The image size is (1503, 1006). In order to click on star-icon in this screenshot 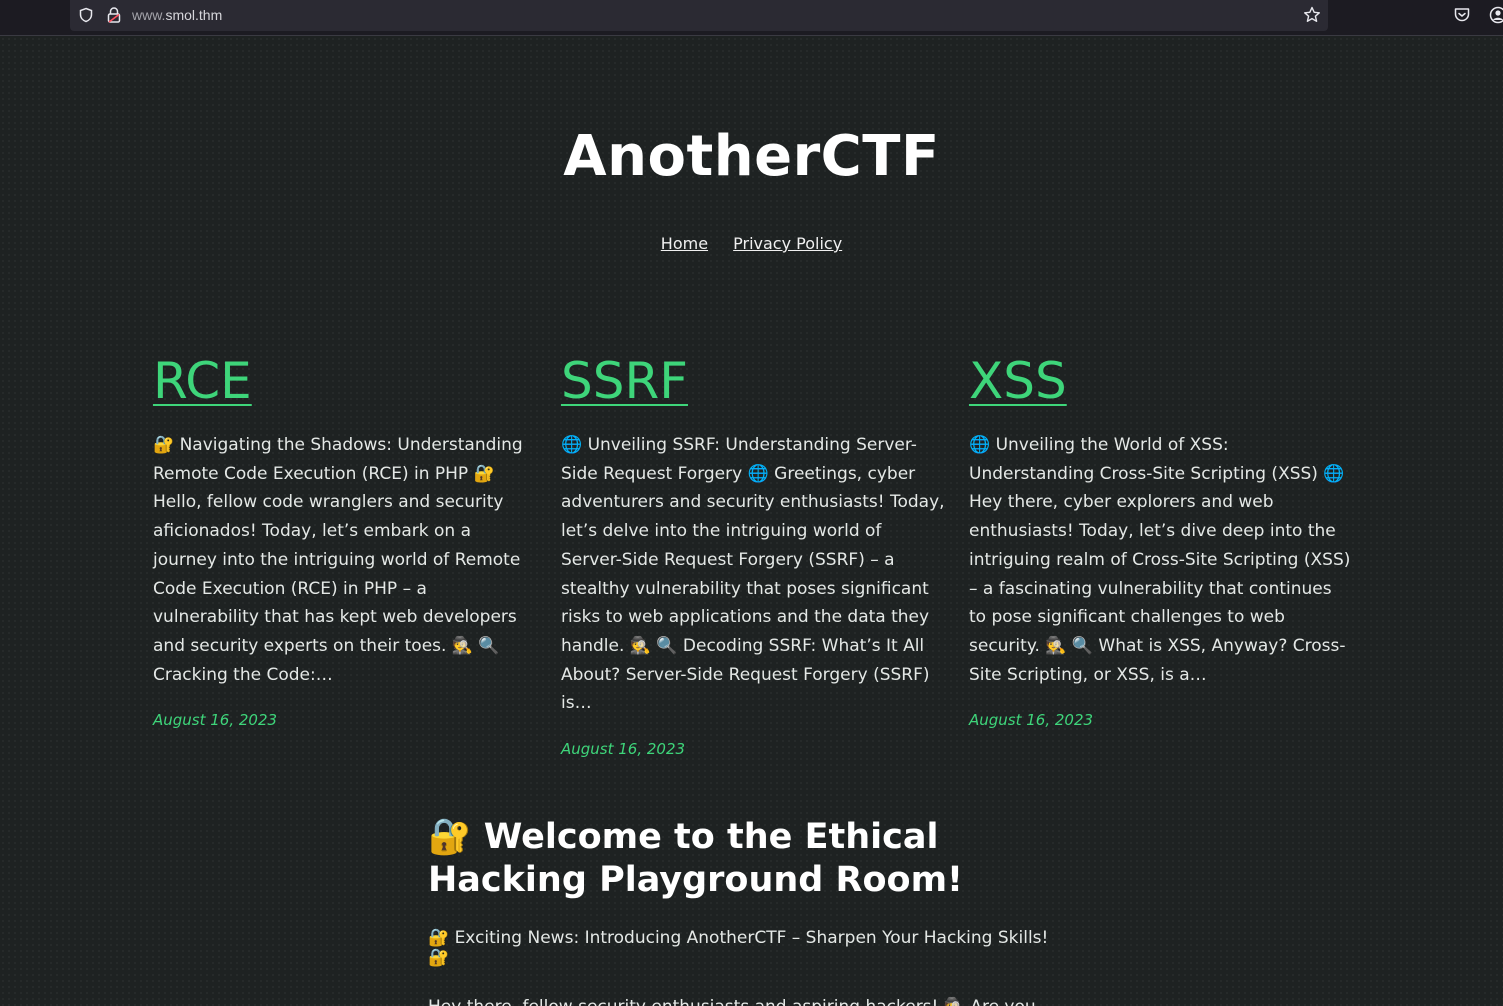, I will do `click(1312, 15)`.